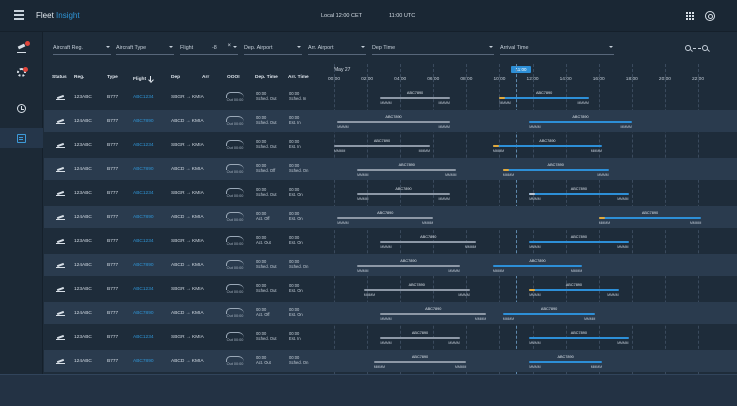 This screenshot has width=737, height=406. Describe the element at coordinates (229, 46) in the screenshot. I see `clear-icon: ×` at that location.